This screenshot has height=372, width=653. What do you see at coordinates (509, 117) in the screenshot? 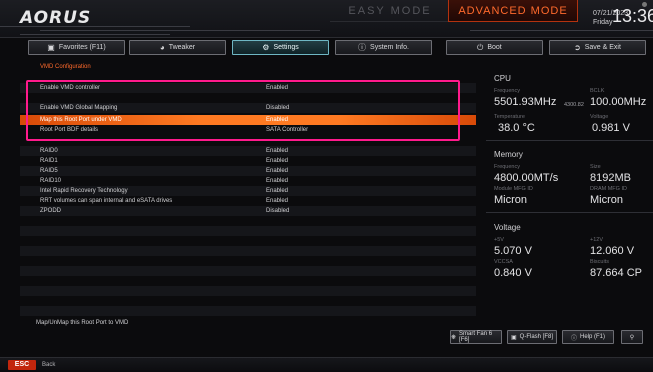
I see `cpu-temp-label: Temperature` at bounding box center [509, 117].